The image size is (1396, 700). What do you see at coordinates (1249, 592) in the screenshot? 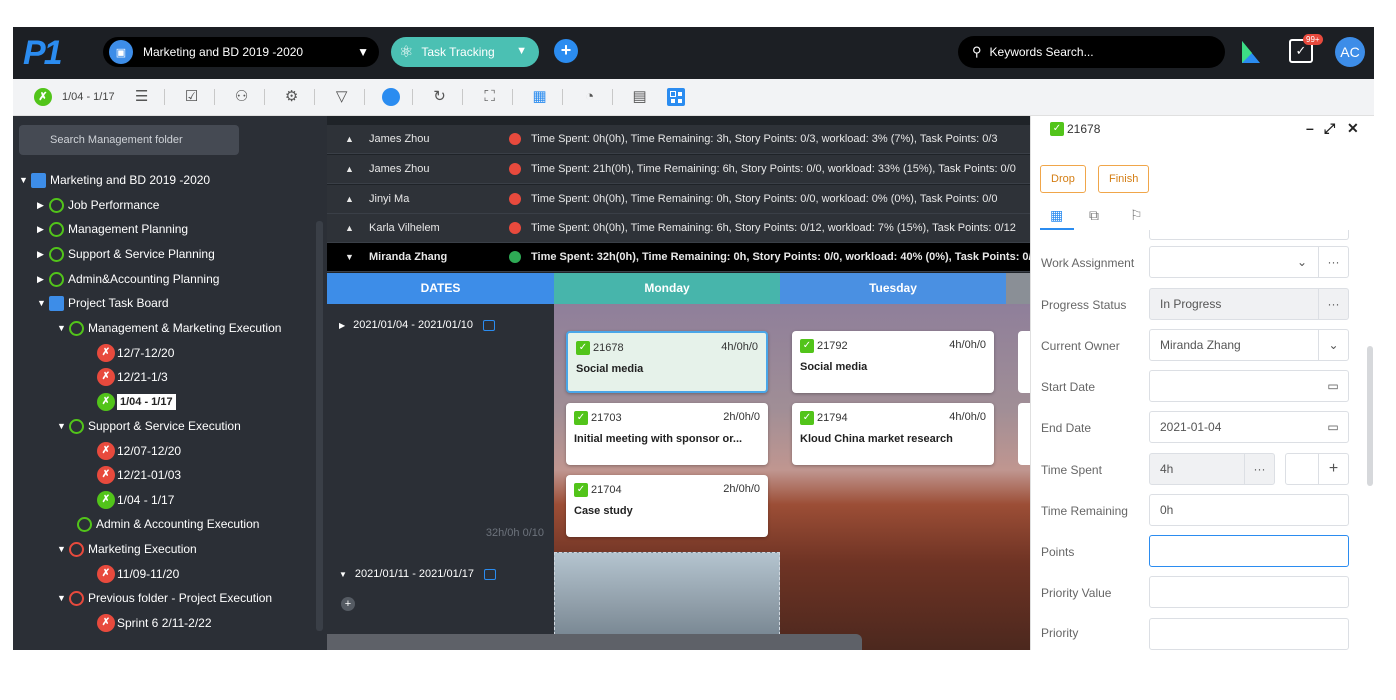
I see `priority-value-input` at bounding box center [1249, 592].